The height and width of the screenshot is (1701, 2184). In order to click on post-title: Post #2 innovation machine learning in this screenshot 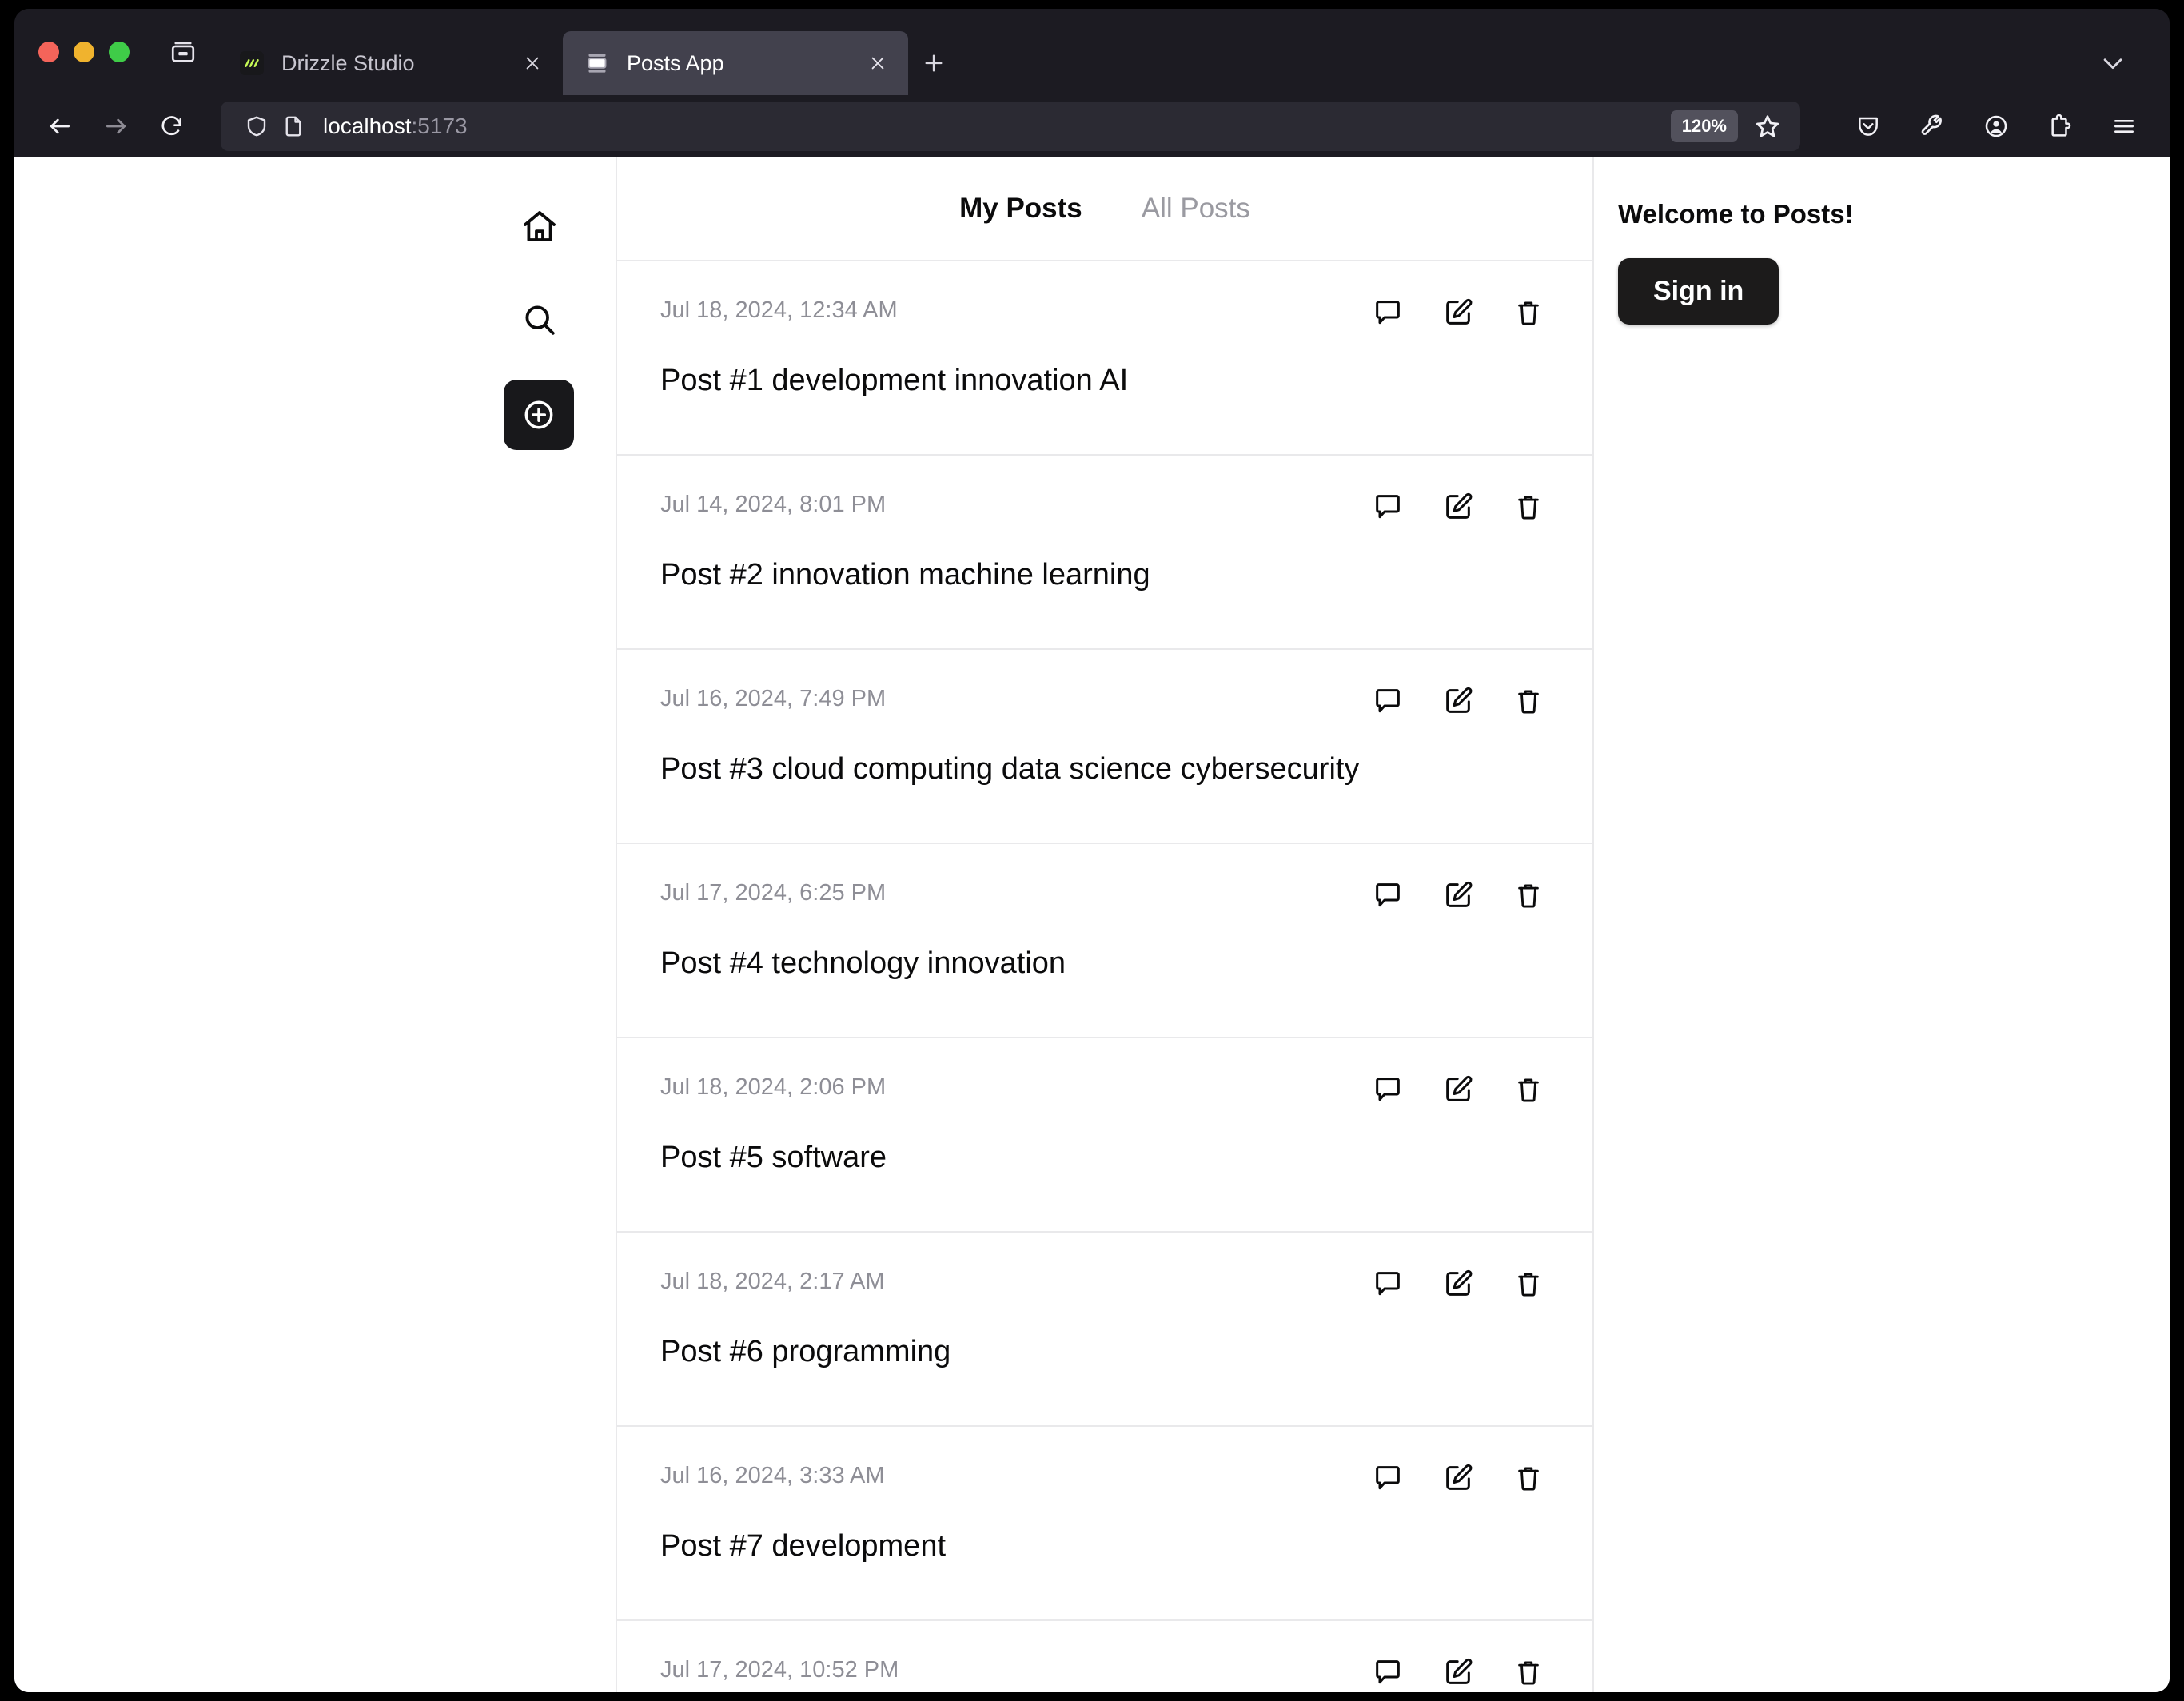, I will do `click(1104, 575)`.